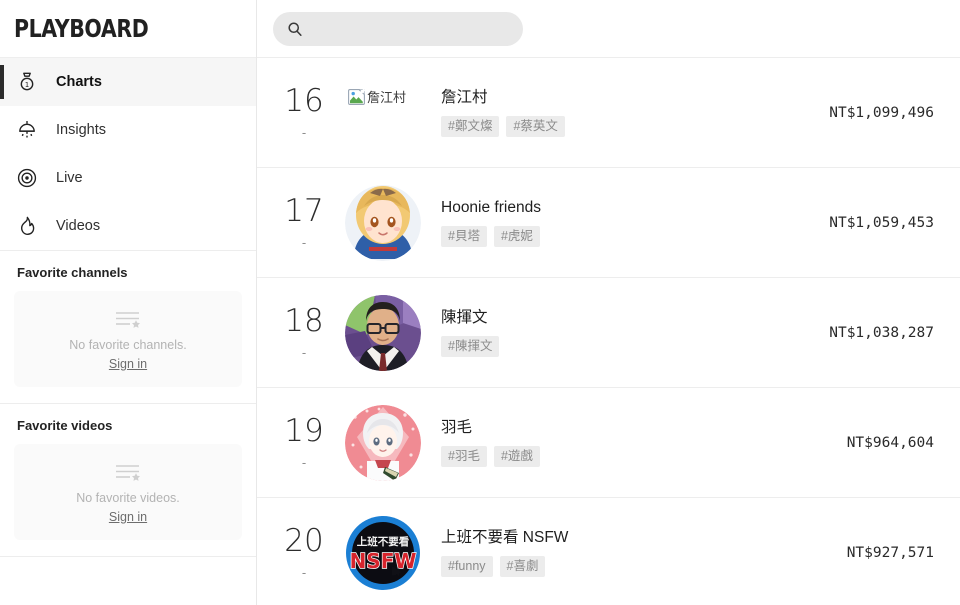 This screenshot has width=960, height=605. Describe the element at coordinates (356, 96) in the screenshot. I see `broken-image-icon` at that location.